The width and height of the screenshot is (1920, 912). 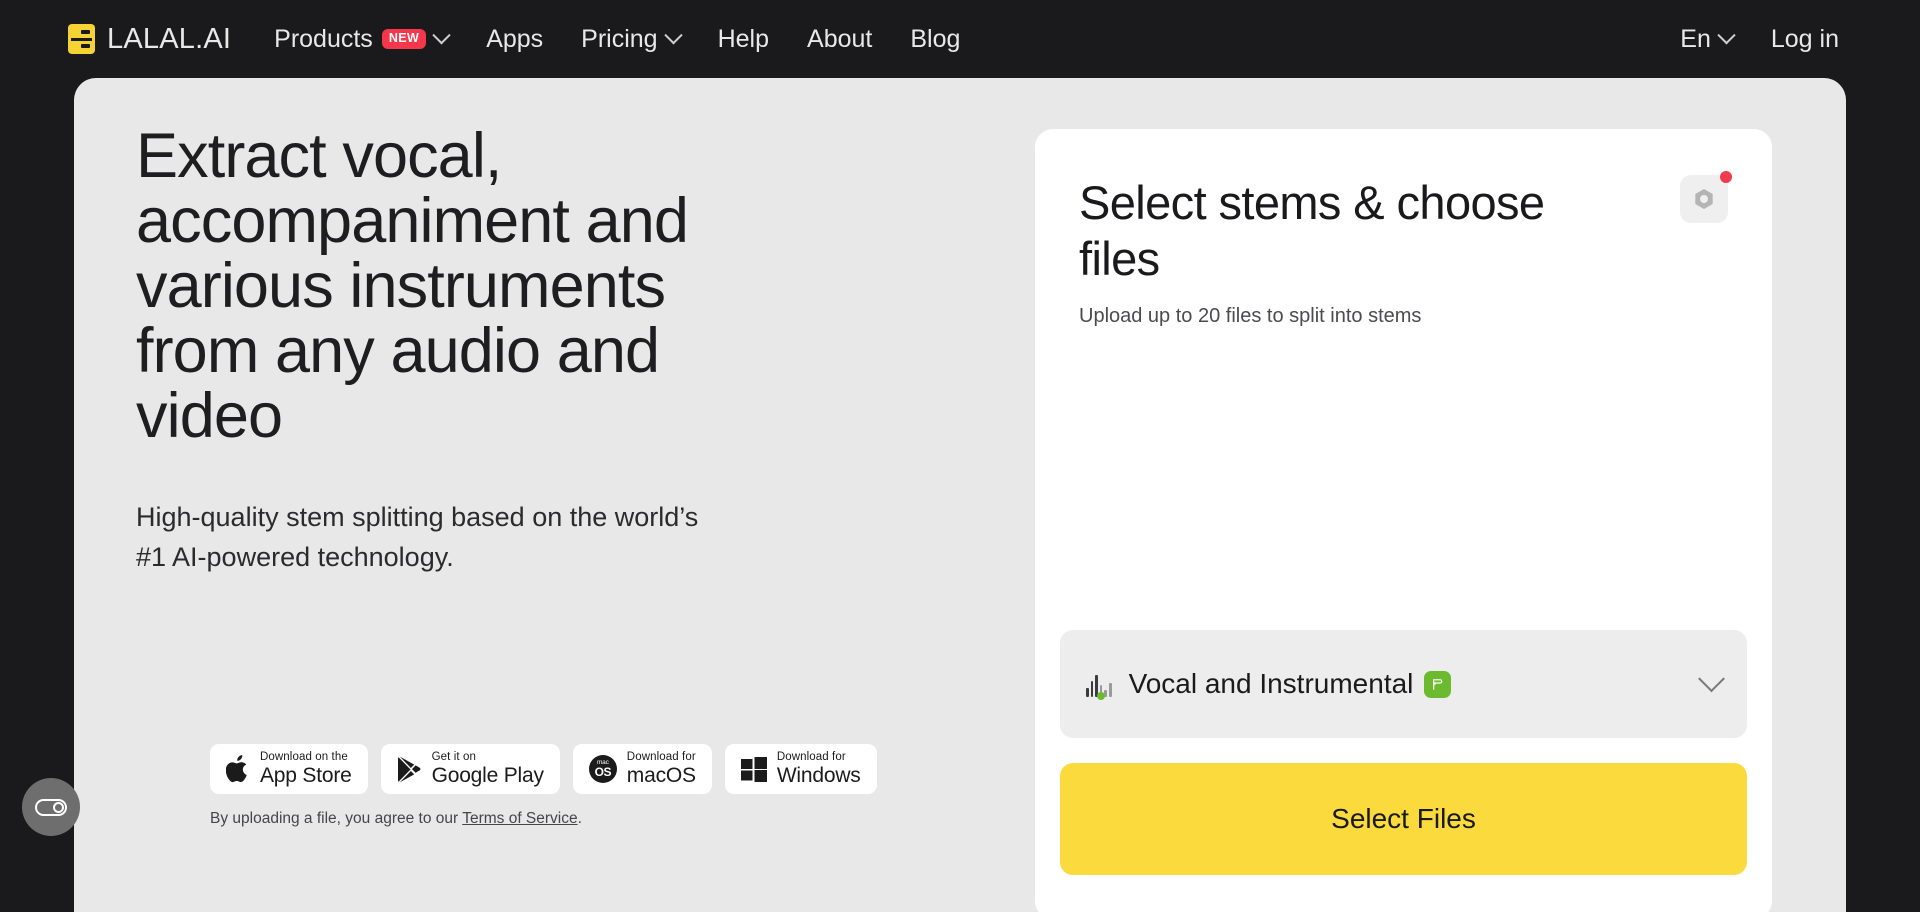 I want to click on nav-item-apps: Apps, so click(x=514, y=39).